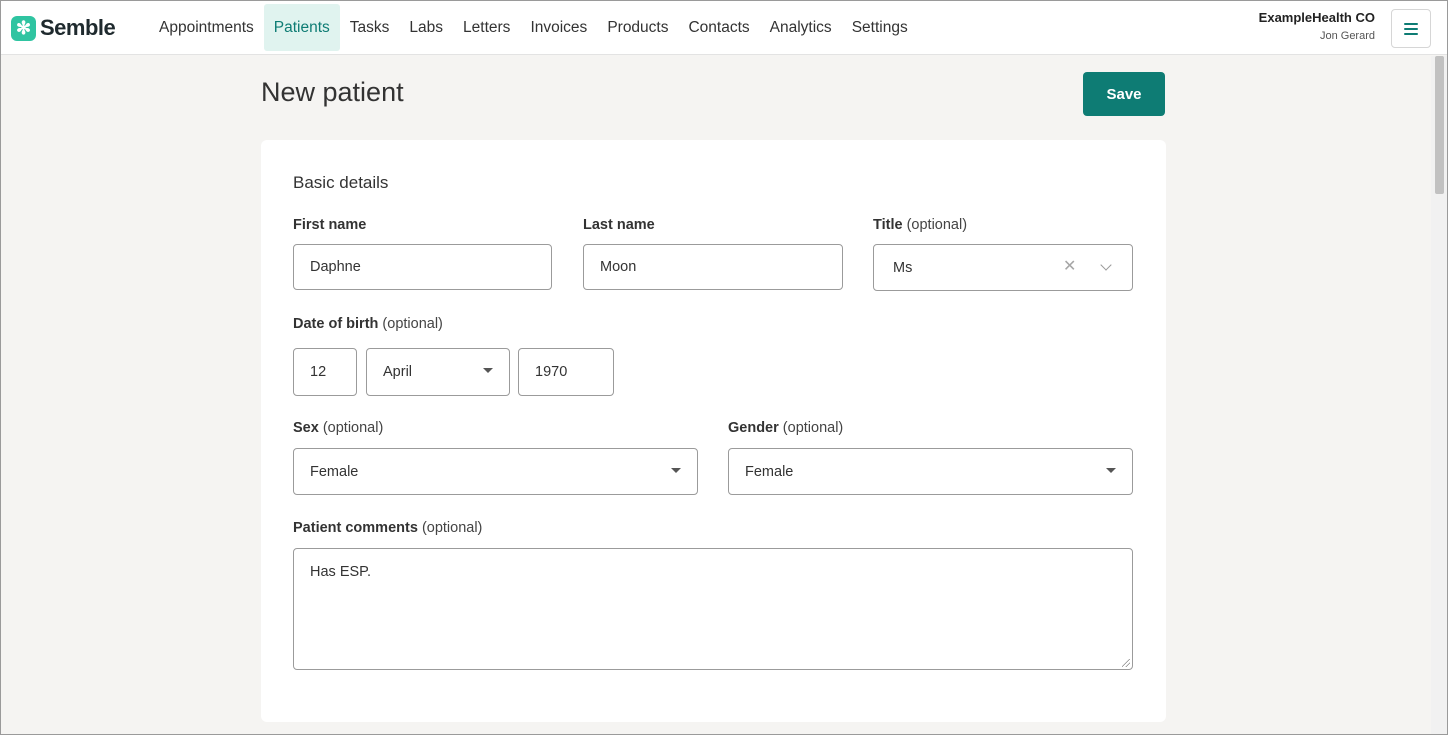 The width and height of the screenshot is (1448, 735). What do you see at coordinates (551, 372) in the screenshot?
I see `dob-year-value: 1970` at bounding box center [551, 372].